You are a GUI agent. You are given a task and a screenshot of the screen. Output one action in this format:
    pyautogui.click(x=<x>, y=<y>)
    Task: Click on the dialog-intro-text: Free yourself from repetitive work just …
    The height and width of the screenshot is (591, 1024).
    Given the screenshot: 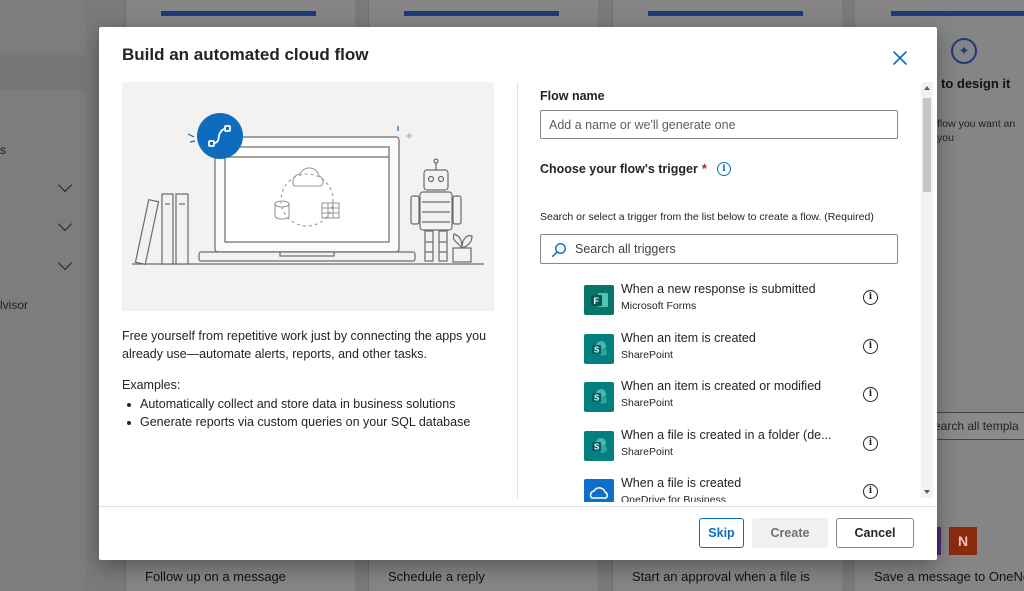 What is the action you would take?
    pyautogui.click(x=304, y=345)
    